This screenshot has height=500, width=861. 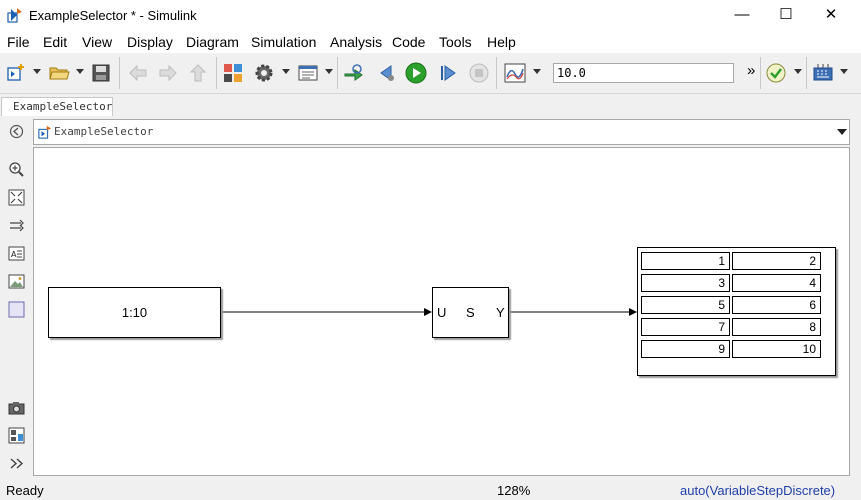 I want to click on step-back-icon, so click(x=386, y=73).